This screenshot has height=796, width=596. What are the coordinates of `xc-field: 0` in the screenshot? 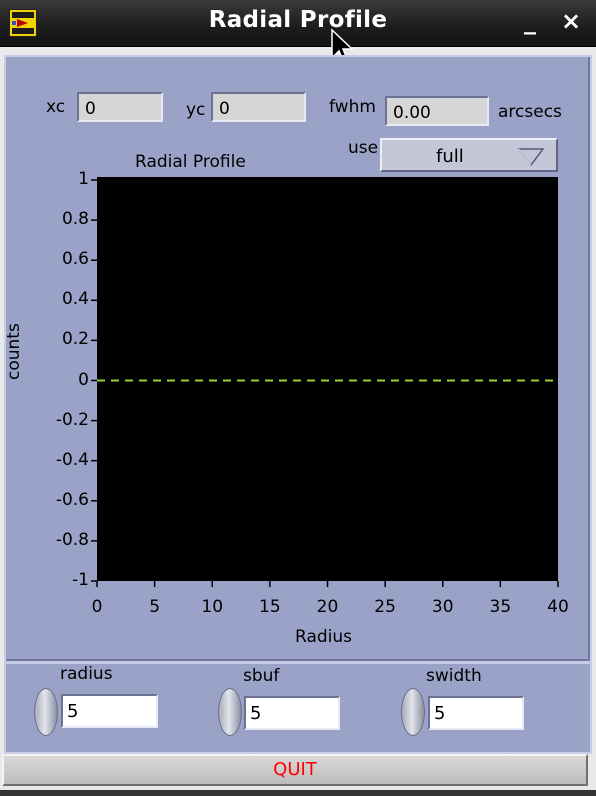 It's located at (120, 107).